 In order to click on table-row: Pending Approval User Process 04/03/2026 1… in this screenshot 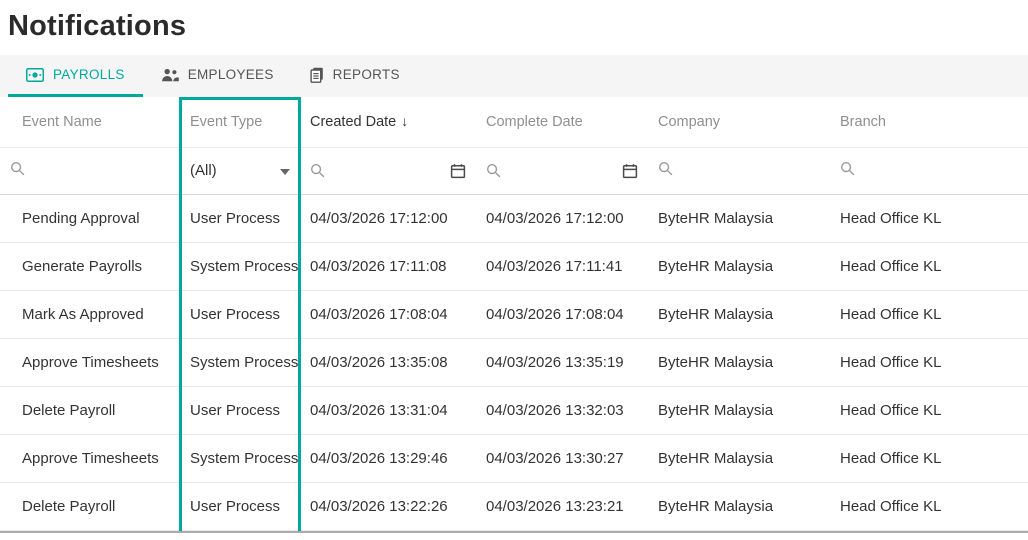, I will do `click(514, 218)`.